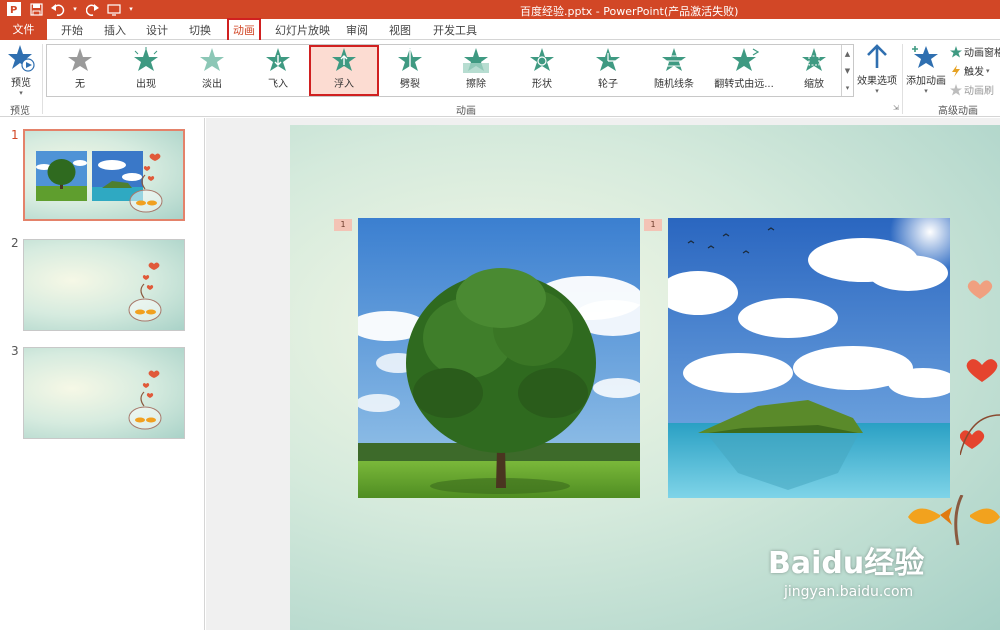 The image size is (1000, 630). I want to click on add-animation-label: 添加动画, so click(926, 81).